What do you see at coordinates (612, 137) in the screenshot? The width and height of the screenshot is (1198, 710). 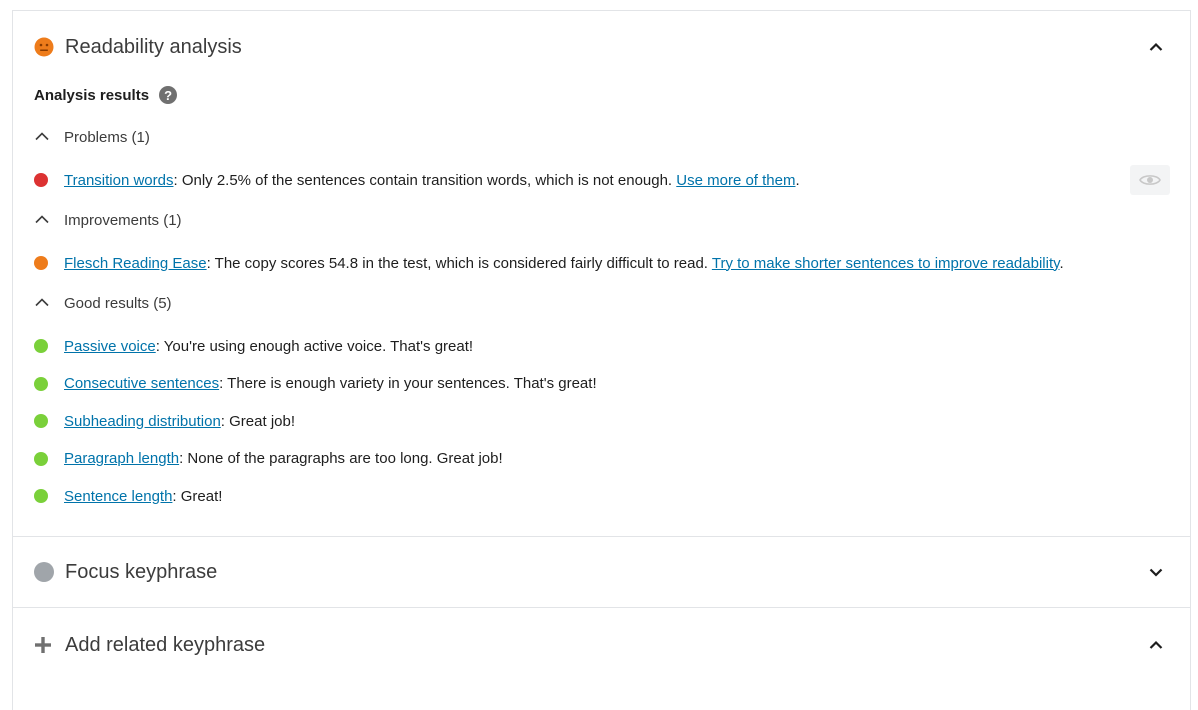 I see `problems-group-toggle: Problems (1)` at bounding box center [612, 137].